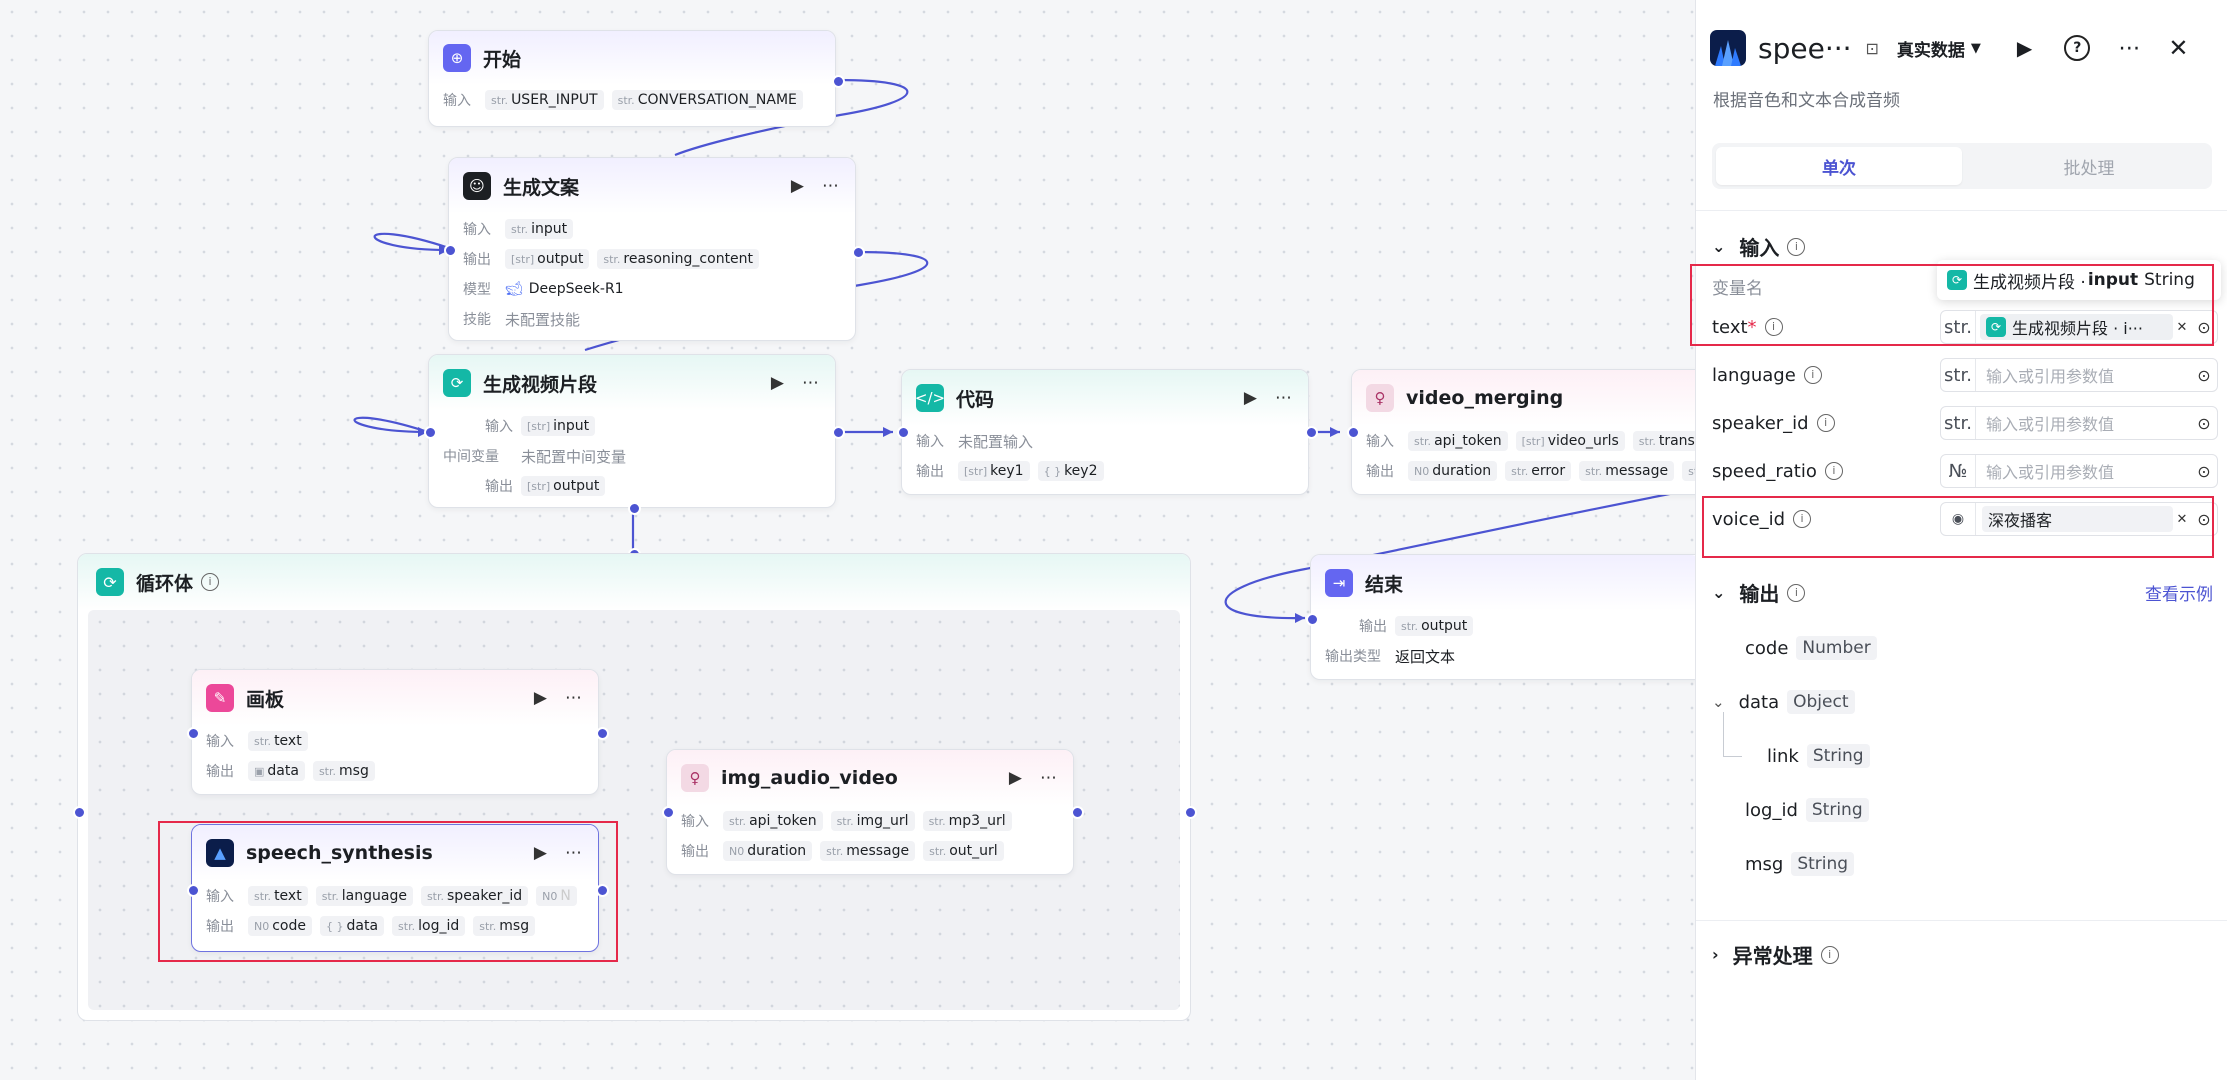  What do you see at coordinates (1453, 471) in the screenshot?
I see `output-tag: N0 duration` at bounding box center [1453, 471].